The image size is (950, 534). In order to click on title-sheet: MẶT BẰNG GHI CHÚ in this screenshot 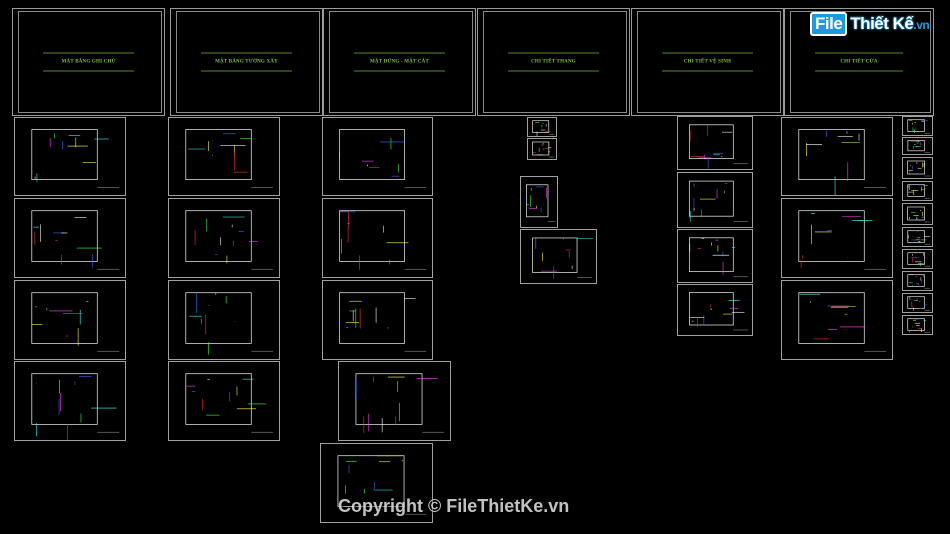, I will do `click(88, 62)`.